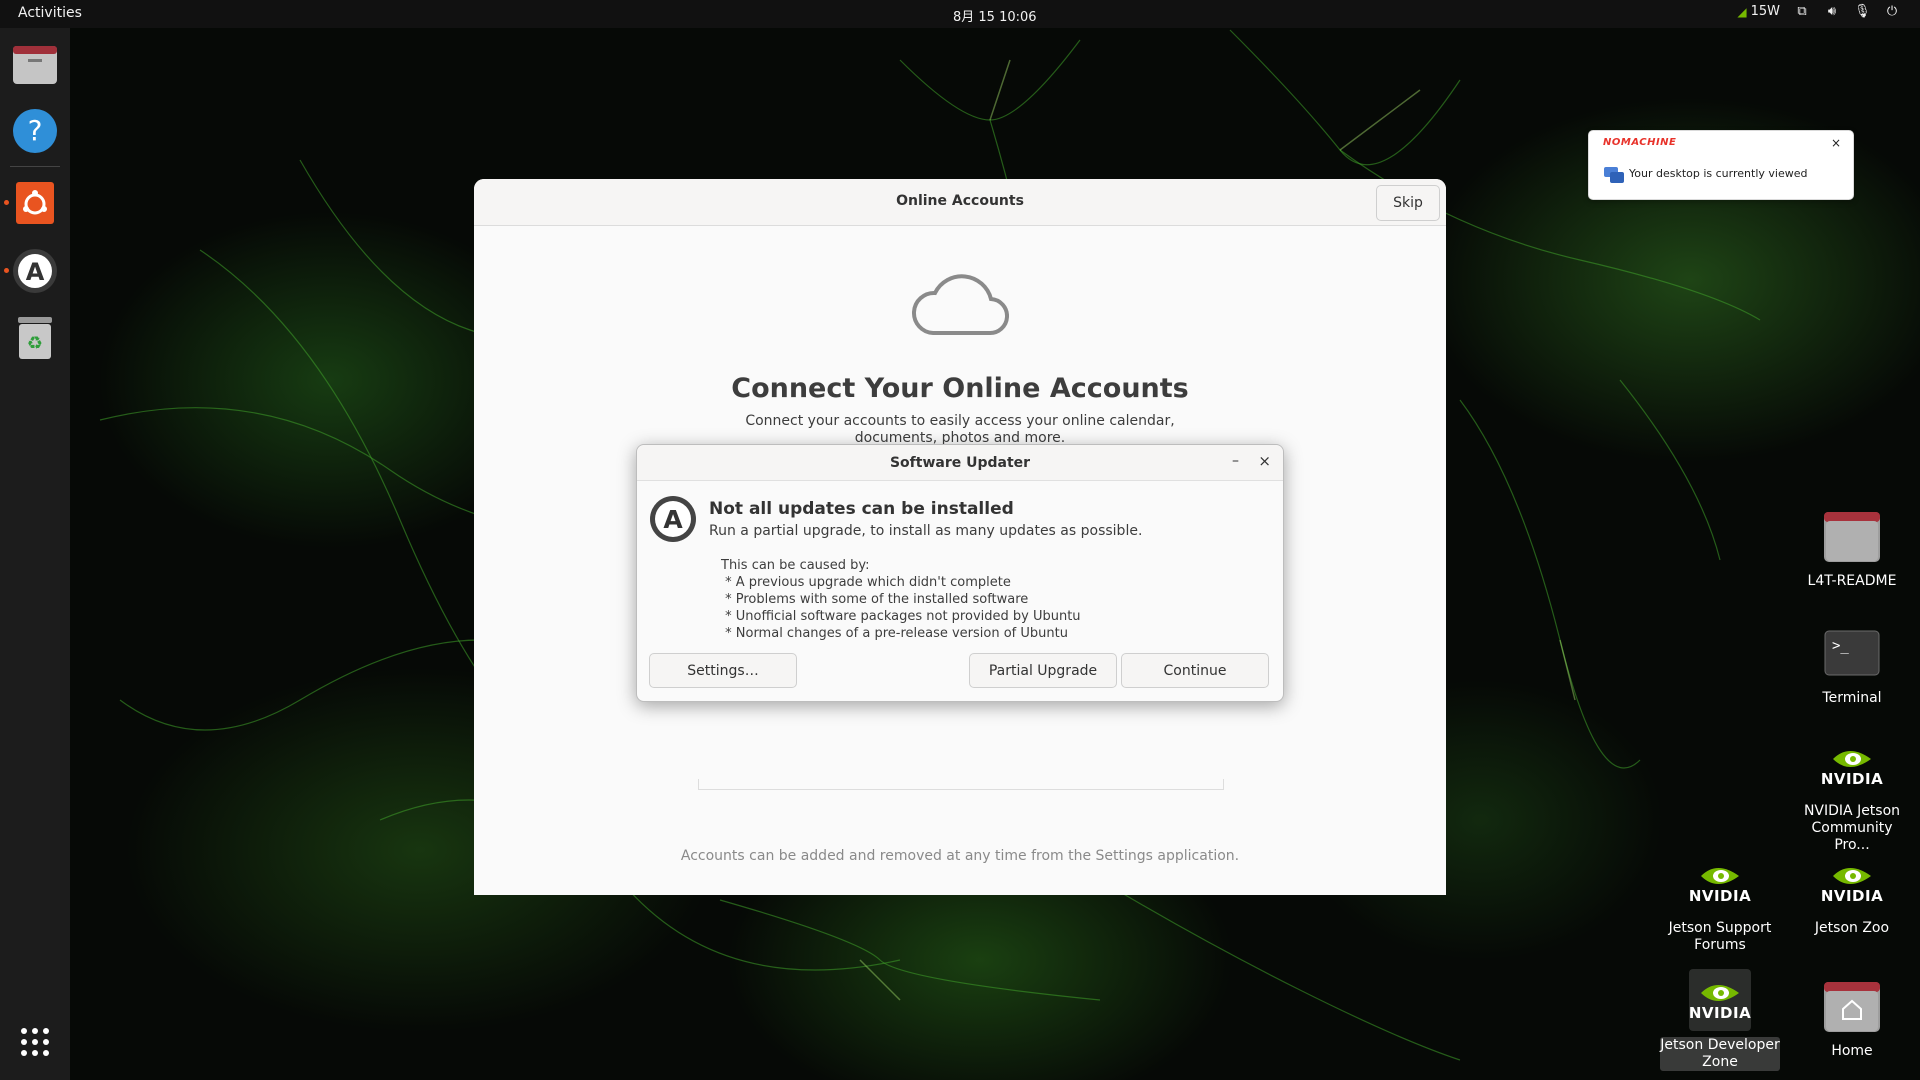  I want to click on screen-share-icon, so click(1614, 177).